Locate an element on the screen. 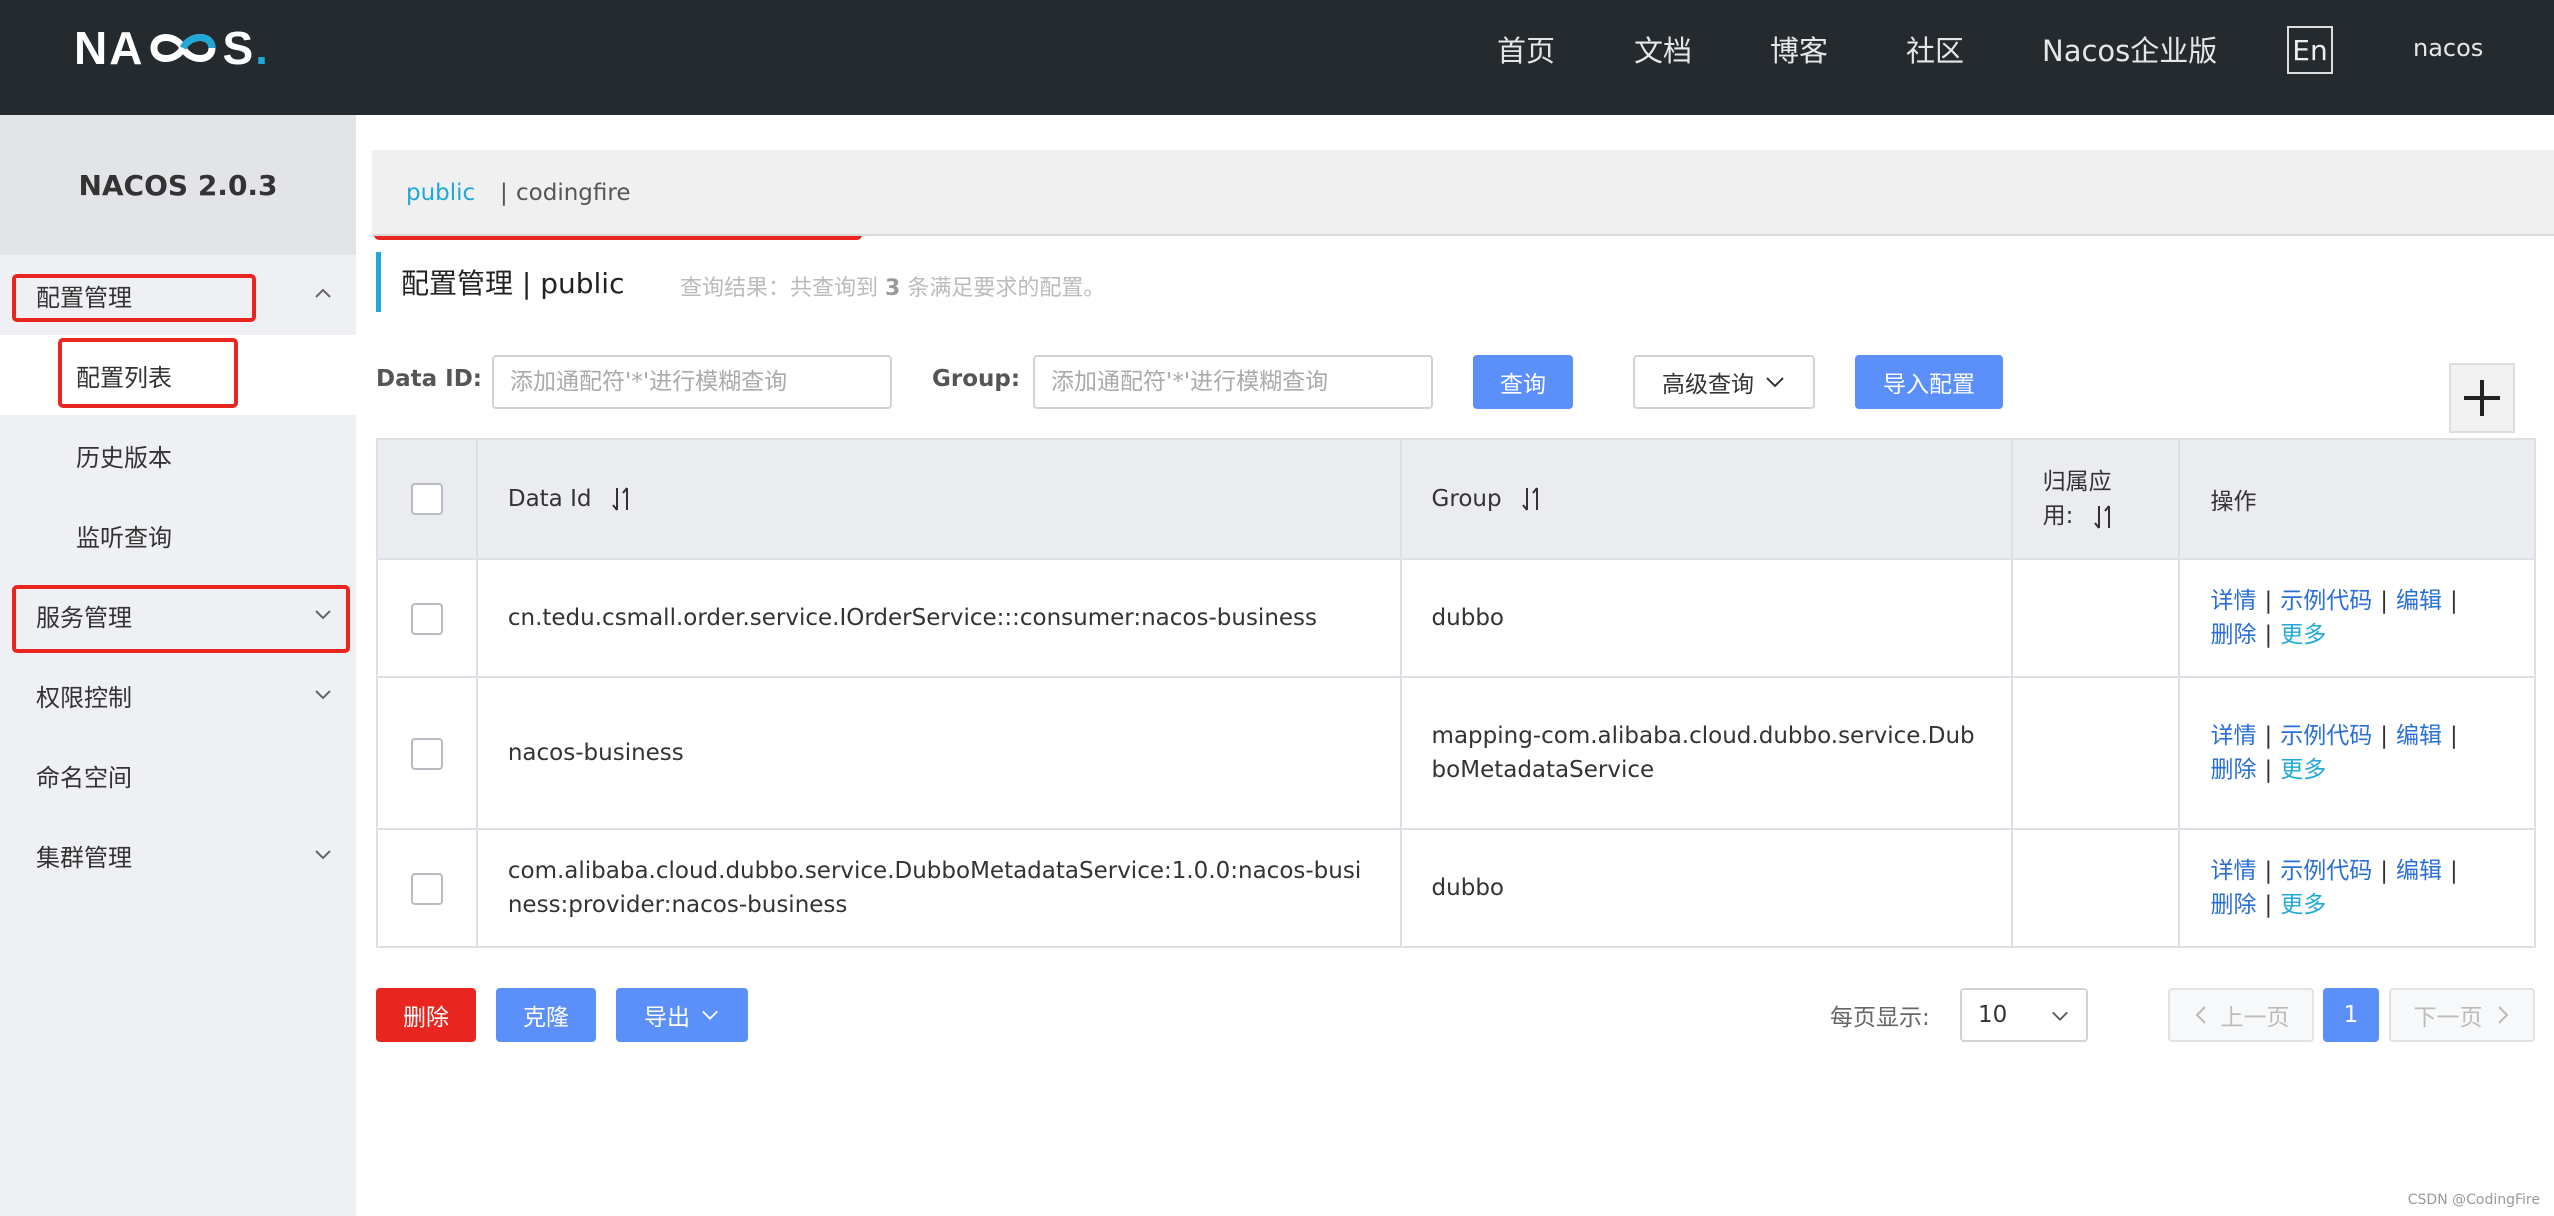 Image resolution: width=2554 pixels, height=1216 pixels. sidebar-item-service-management: 服务管理 is located at coordinates (178, 615).